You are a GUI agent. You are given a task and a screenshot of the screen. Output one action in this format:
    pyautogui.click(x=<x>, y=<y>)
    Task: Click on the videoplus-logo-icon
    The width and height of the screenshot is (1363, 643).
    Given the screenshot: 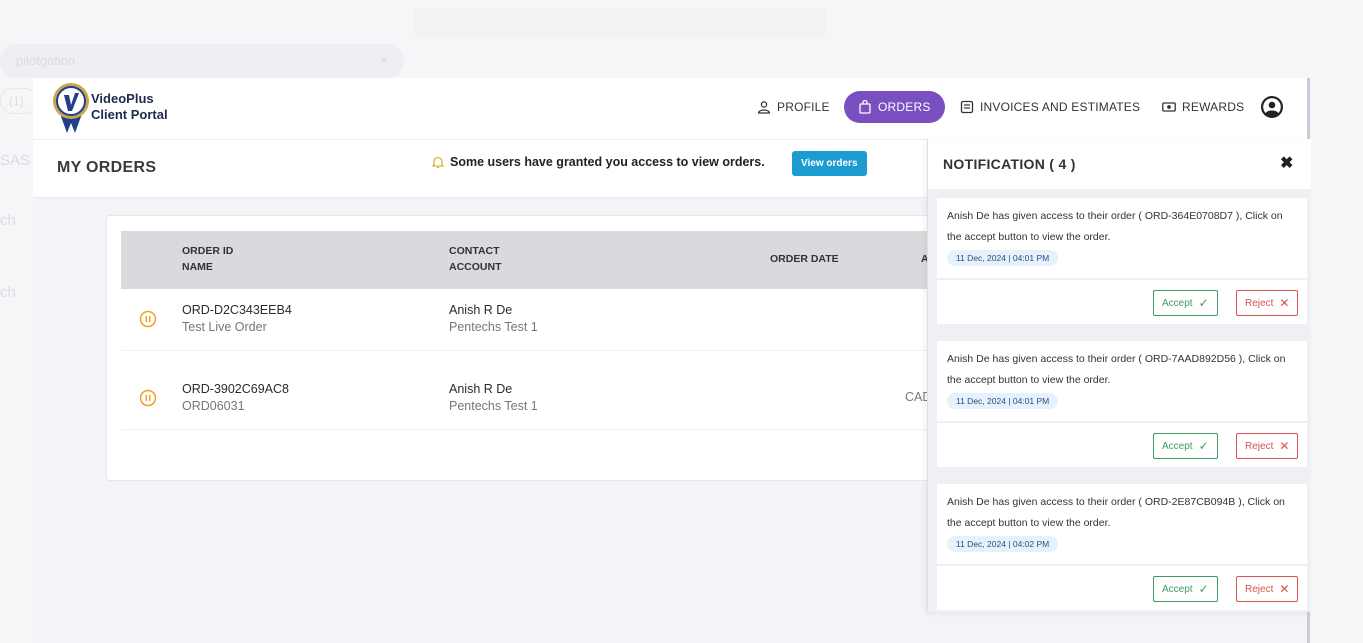 What is the action you would take?
    pyautogui.click(x=71, y=108)
    